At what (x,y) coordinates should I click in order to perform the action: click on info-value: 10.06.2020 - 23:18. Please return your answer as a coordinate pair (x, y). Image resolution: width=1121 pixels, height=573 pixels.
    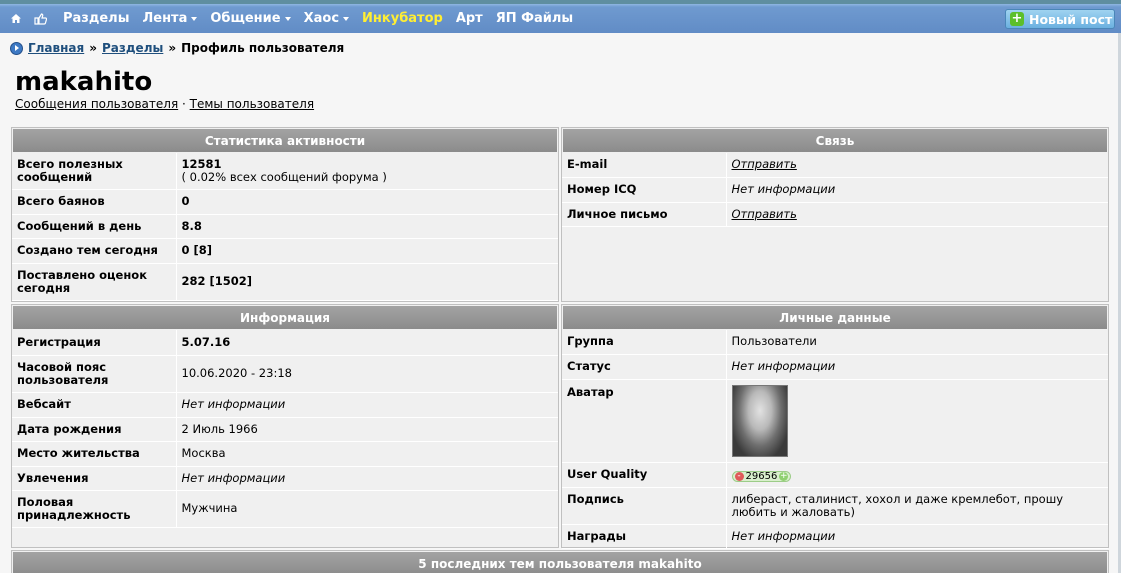
    Looking at the image, I should click on (367, 374).